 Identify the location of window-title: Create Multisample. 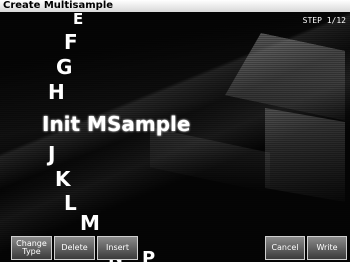
(175, 6).